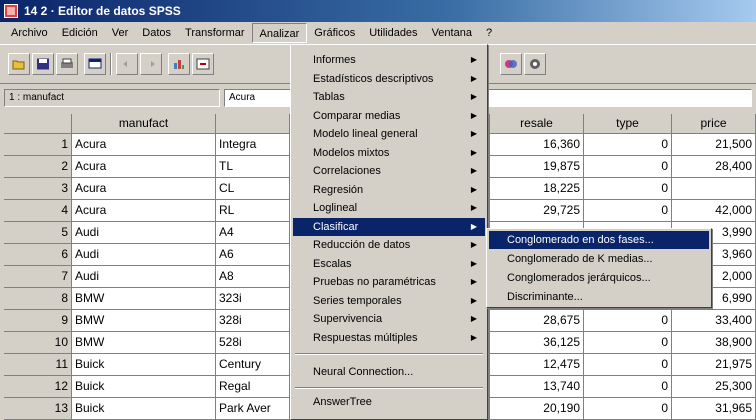 The image size is (756, 420). What do you see at coordinates (203, 64) in the screenshot?
I see `goto-case-icon` at bounding box center [203, 64].